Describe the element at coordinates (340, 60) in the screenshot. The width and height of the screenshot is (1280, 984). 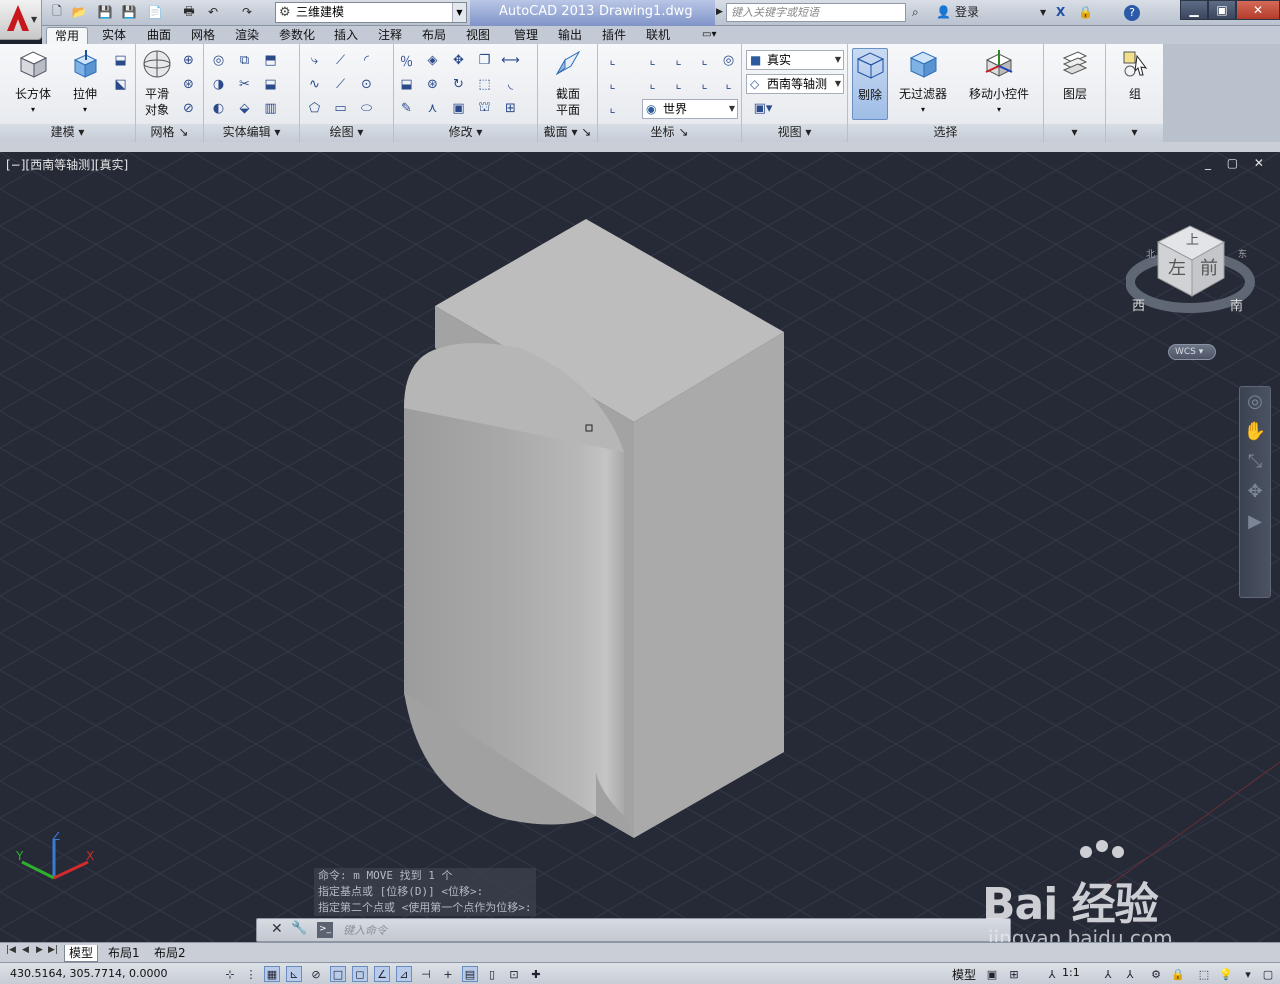
I see `line-icon: ⟋` at that location.